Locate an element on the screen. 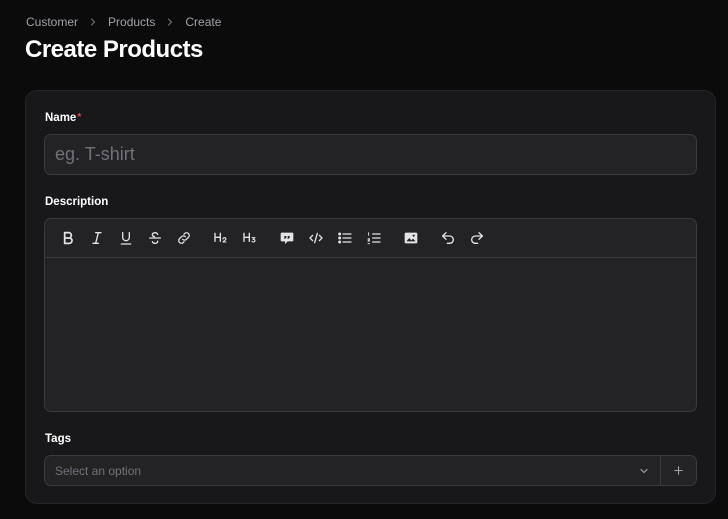 The width and height of the screenshot is (728, 519). tags-select: Select an option is located at coordinates (352, 470).